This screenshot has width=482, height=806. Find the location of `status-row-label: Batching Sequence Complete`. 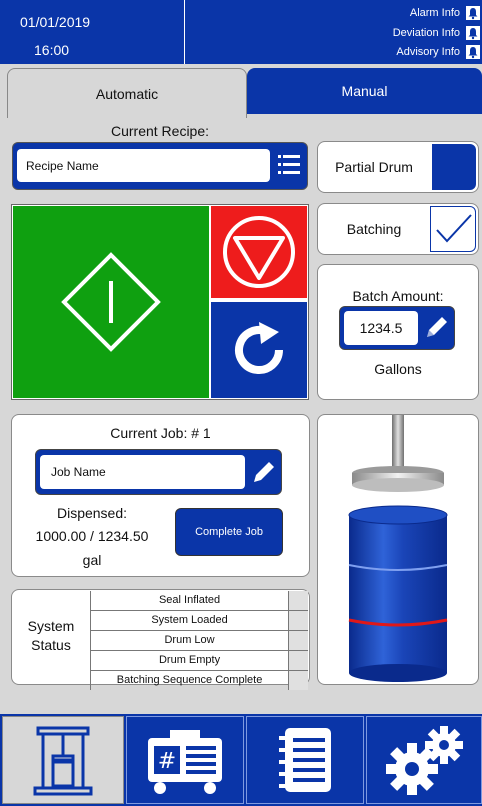

status-row-label: Batching Sequence Complete is located at coordinates (189, 680).